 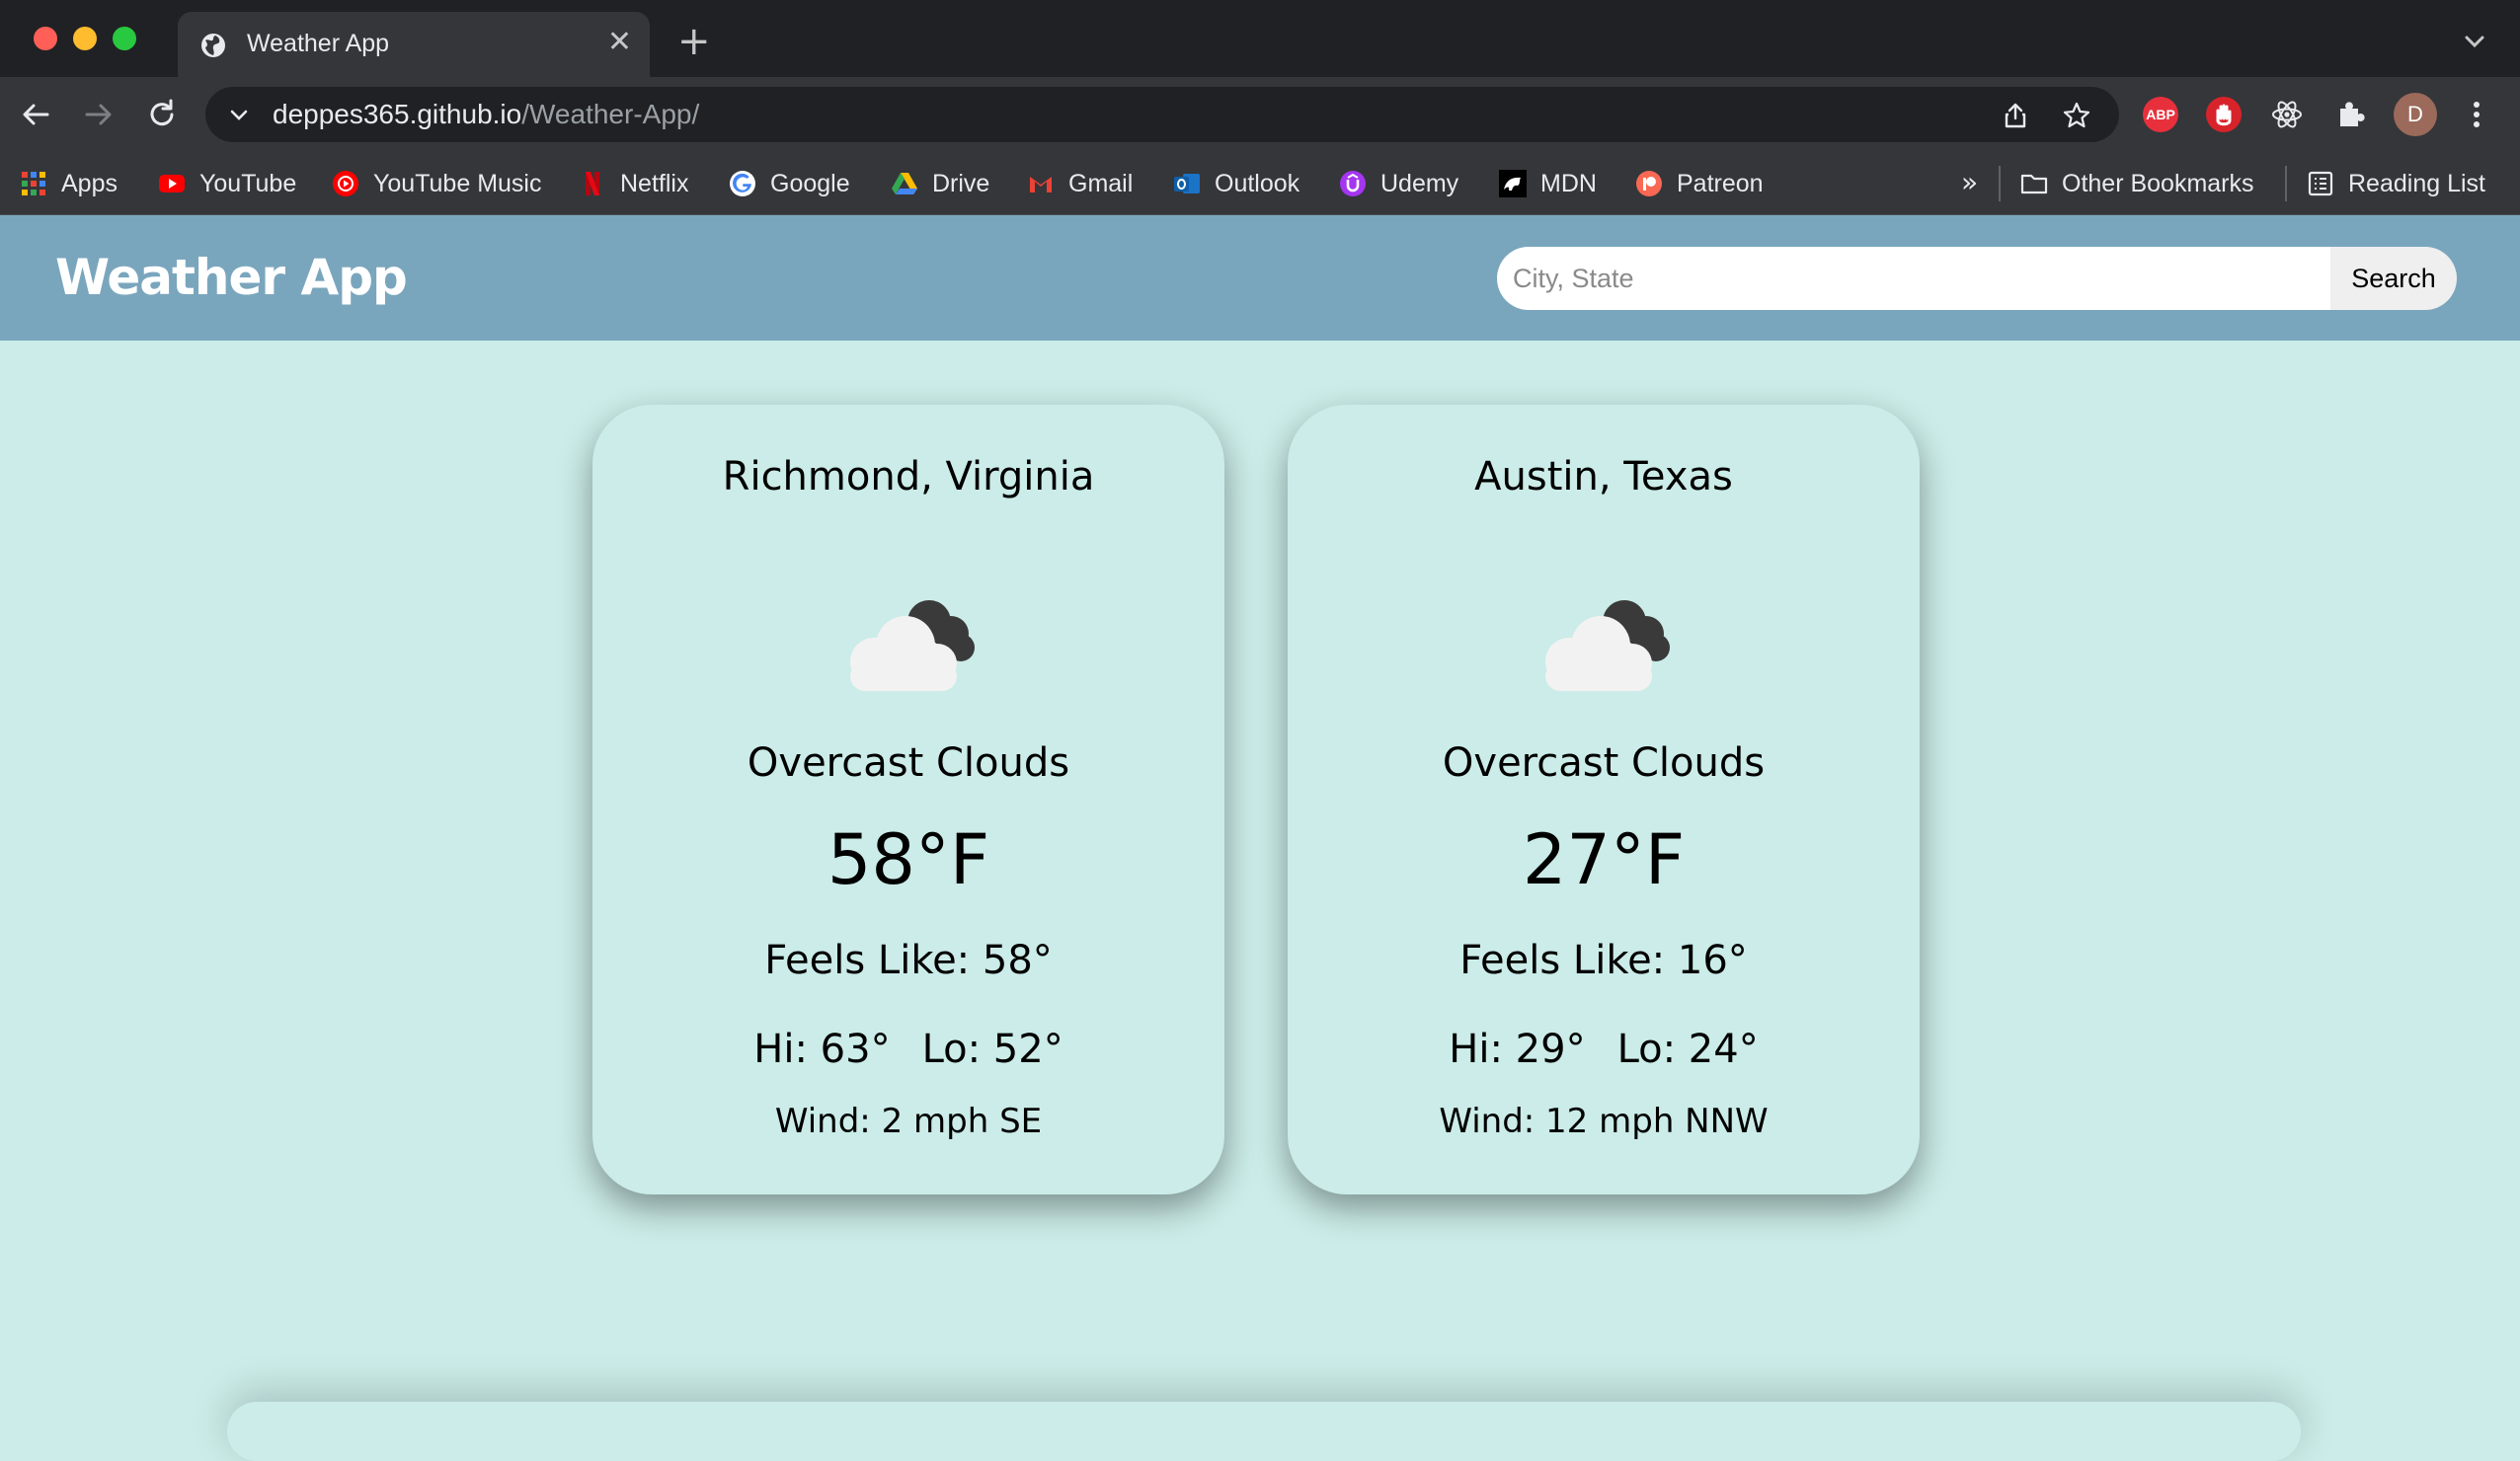 I want to click on feels-like: Feels Like: 16°, so click(x=1603, y=960).